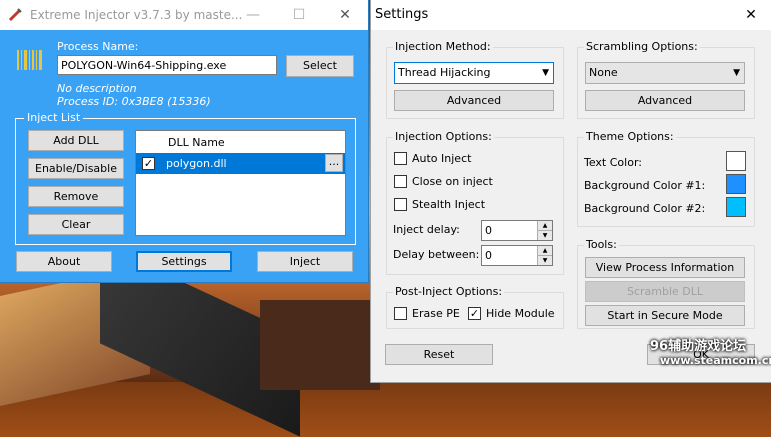 The height and width of the screenshot is (437, 771). I want to click on tools-label: Tools:, so click(601, 244).